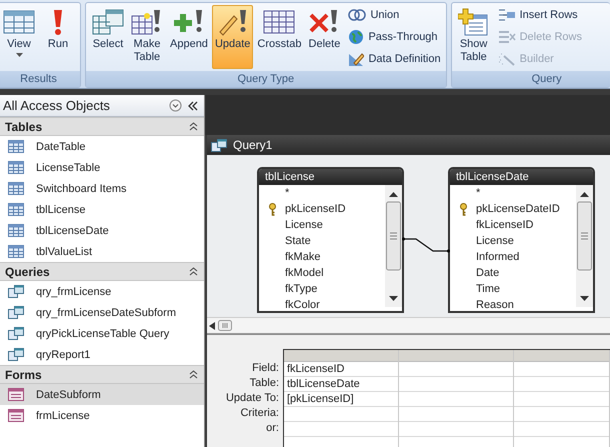 The width and height of the screenshot is (610, 447). What do you see at coordinates (341, 399) in the screenshot?
I see `grid-cell: [pkLicenseID]` at bounding box center [341, 399].